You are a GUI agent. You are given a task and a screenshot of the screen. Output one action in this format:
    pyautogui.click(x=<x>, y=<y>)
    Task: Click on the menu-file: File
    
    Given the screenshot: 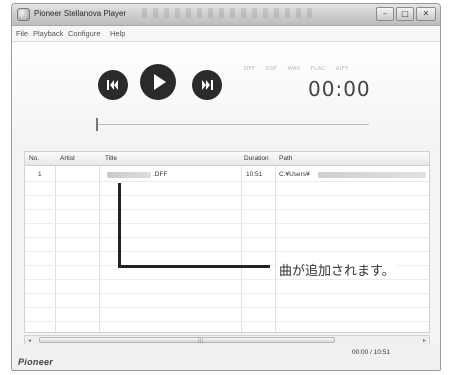 What is the action you would take?
    pyautogui.click(x=22, y=33)
    